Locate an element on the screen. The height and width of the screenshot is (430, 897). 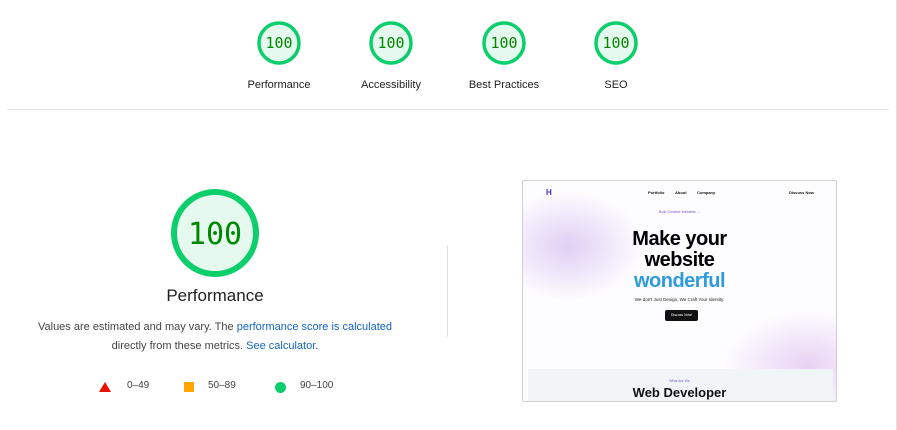
site-cta-button: Discuss Now! is located at coordinates (681, 315).